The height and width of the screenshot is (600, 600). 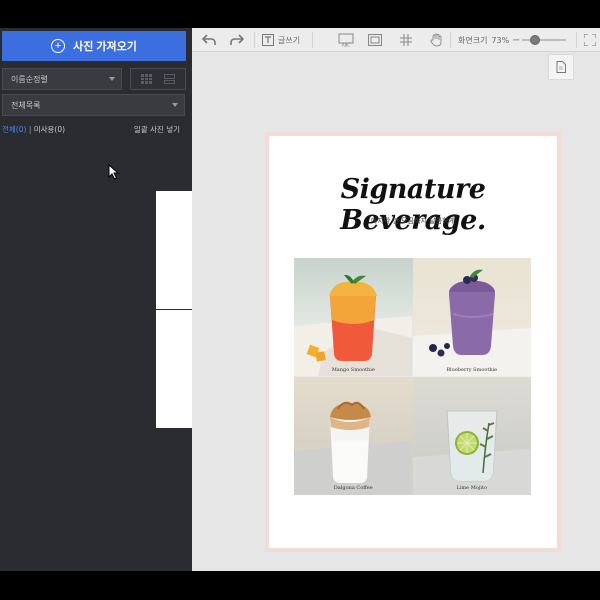 I want to click on import-photos-label: 사진 가져오기, so click(x=105, y=47).